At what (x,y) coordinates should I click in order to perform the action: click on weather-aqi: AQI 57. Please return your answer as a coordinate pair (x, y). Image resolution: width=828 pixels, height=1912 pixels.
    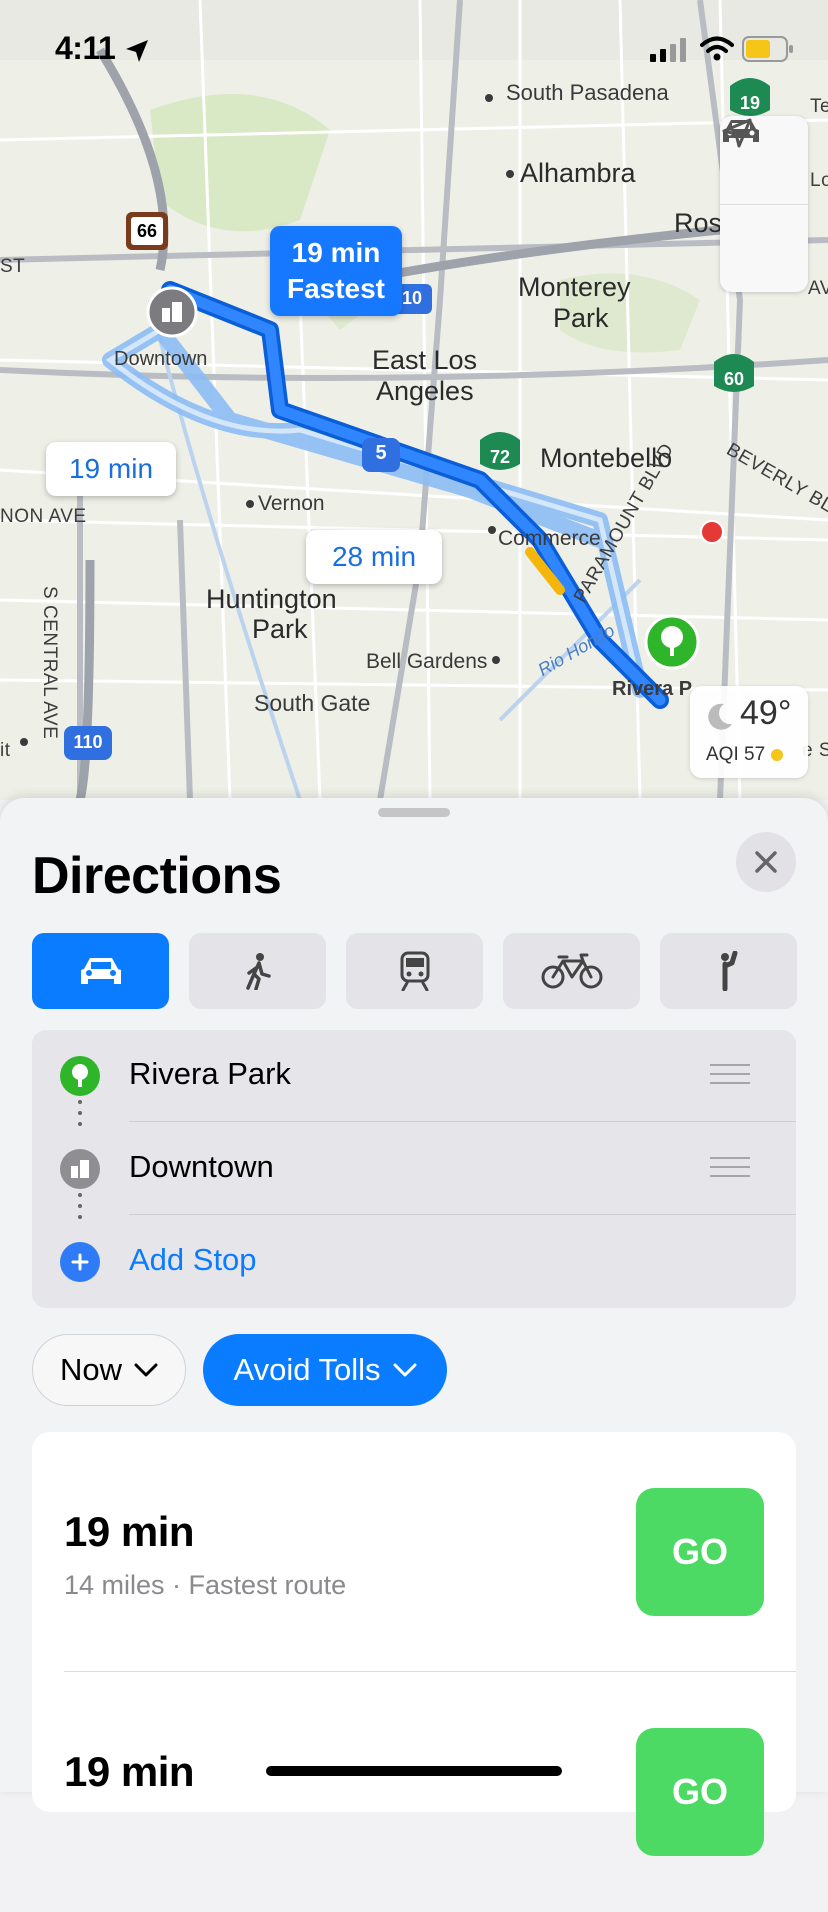
    Looking at the image, I should click on (745, 755).